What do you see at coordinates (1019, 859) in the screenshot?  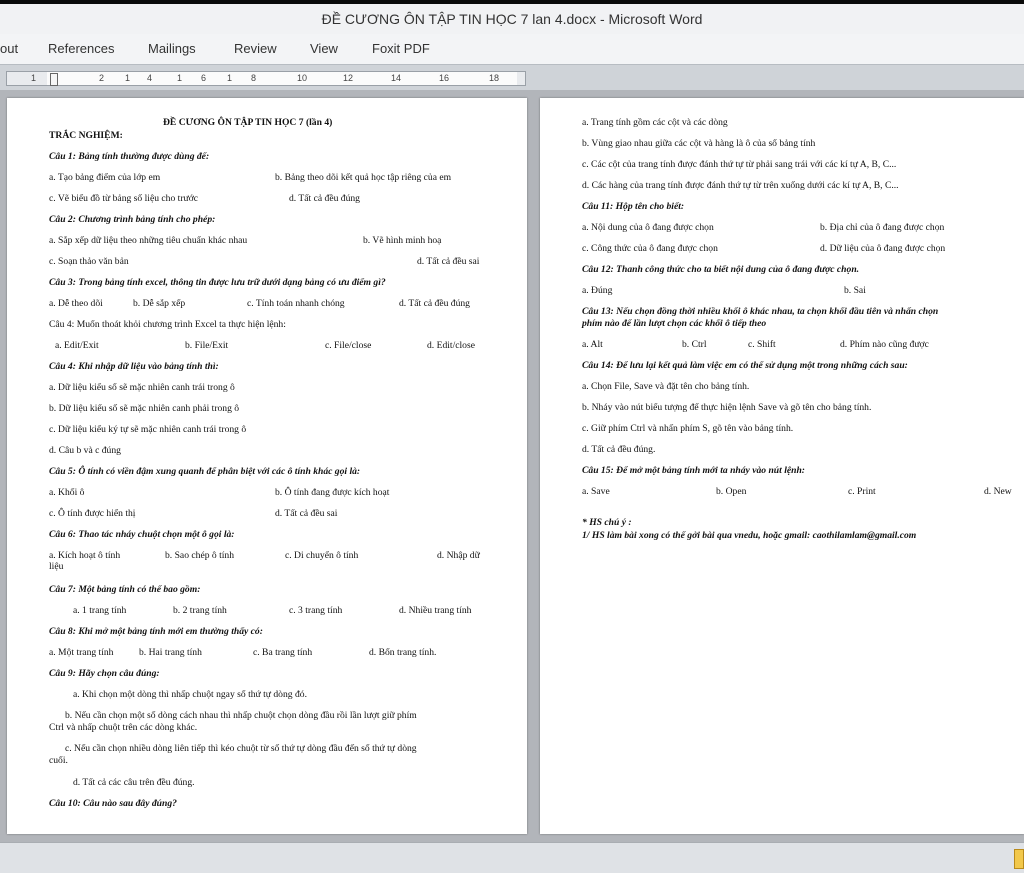 I see `status-bar-corner` at bounding box center [1019, 859].